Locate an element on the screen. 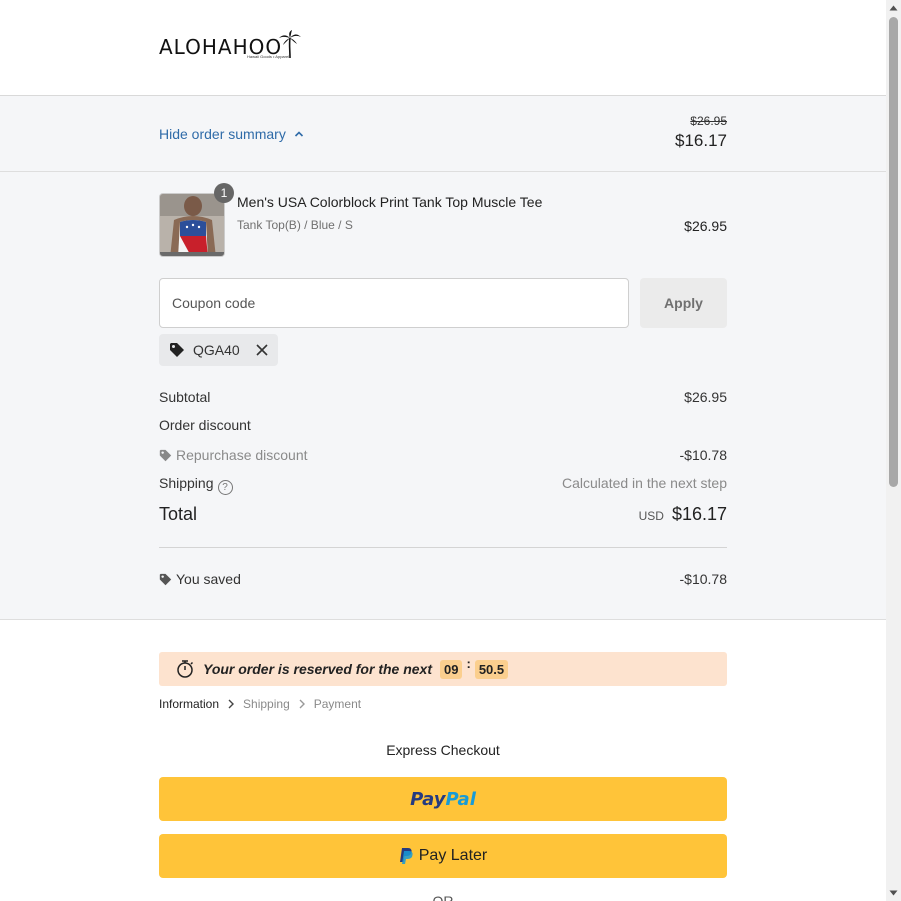  express-checkout-title: Express Checkout is located at coordinates (443, 750).